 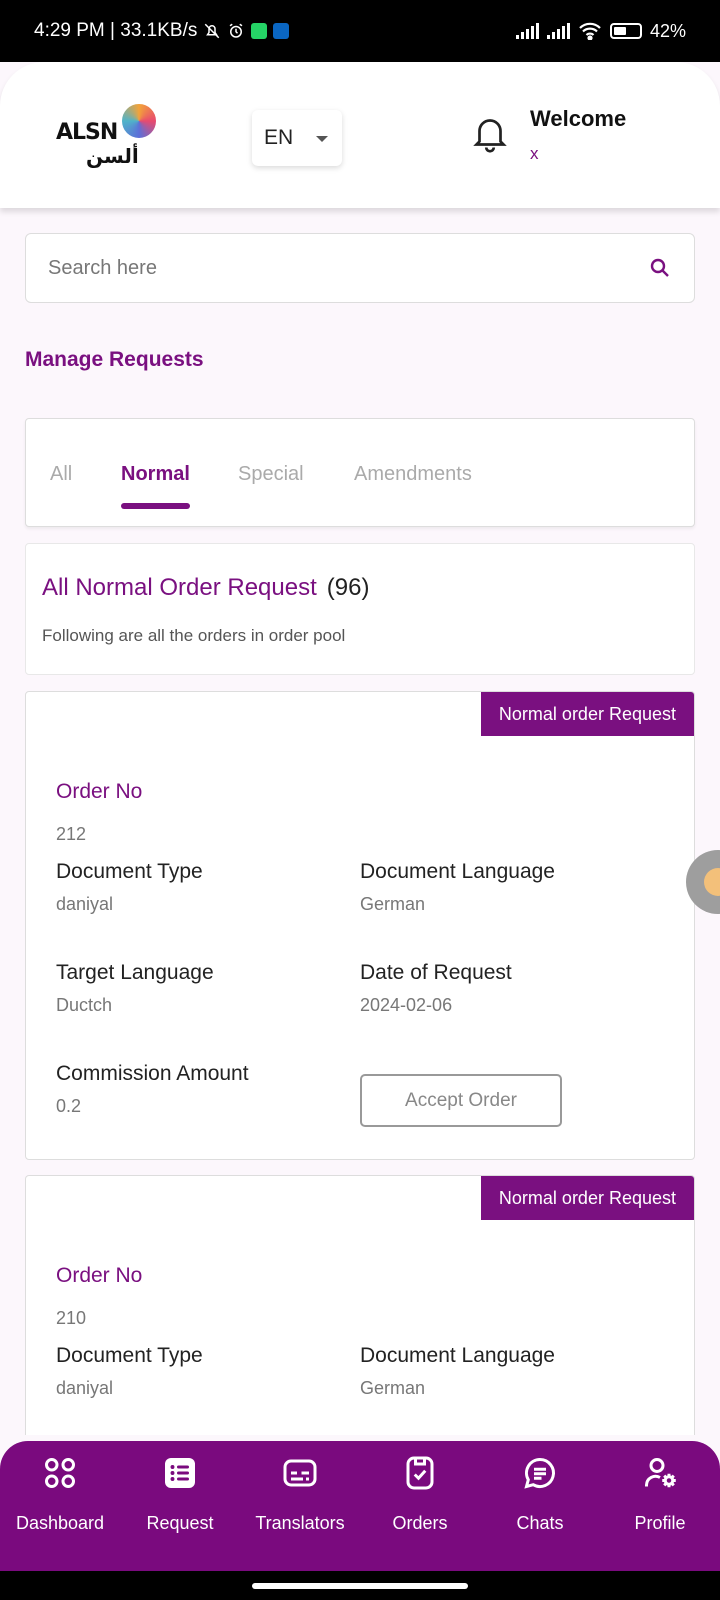 I want to click on target-language-value: Ductch, so click(x=84, y=1005).